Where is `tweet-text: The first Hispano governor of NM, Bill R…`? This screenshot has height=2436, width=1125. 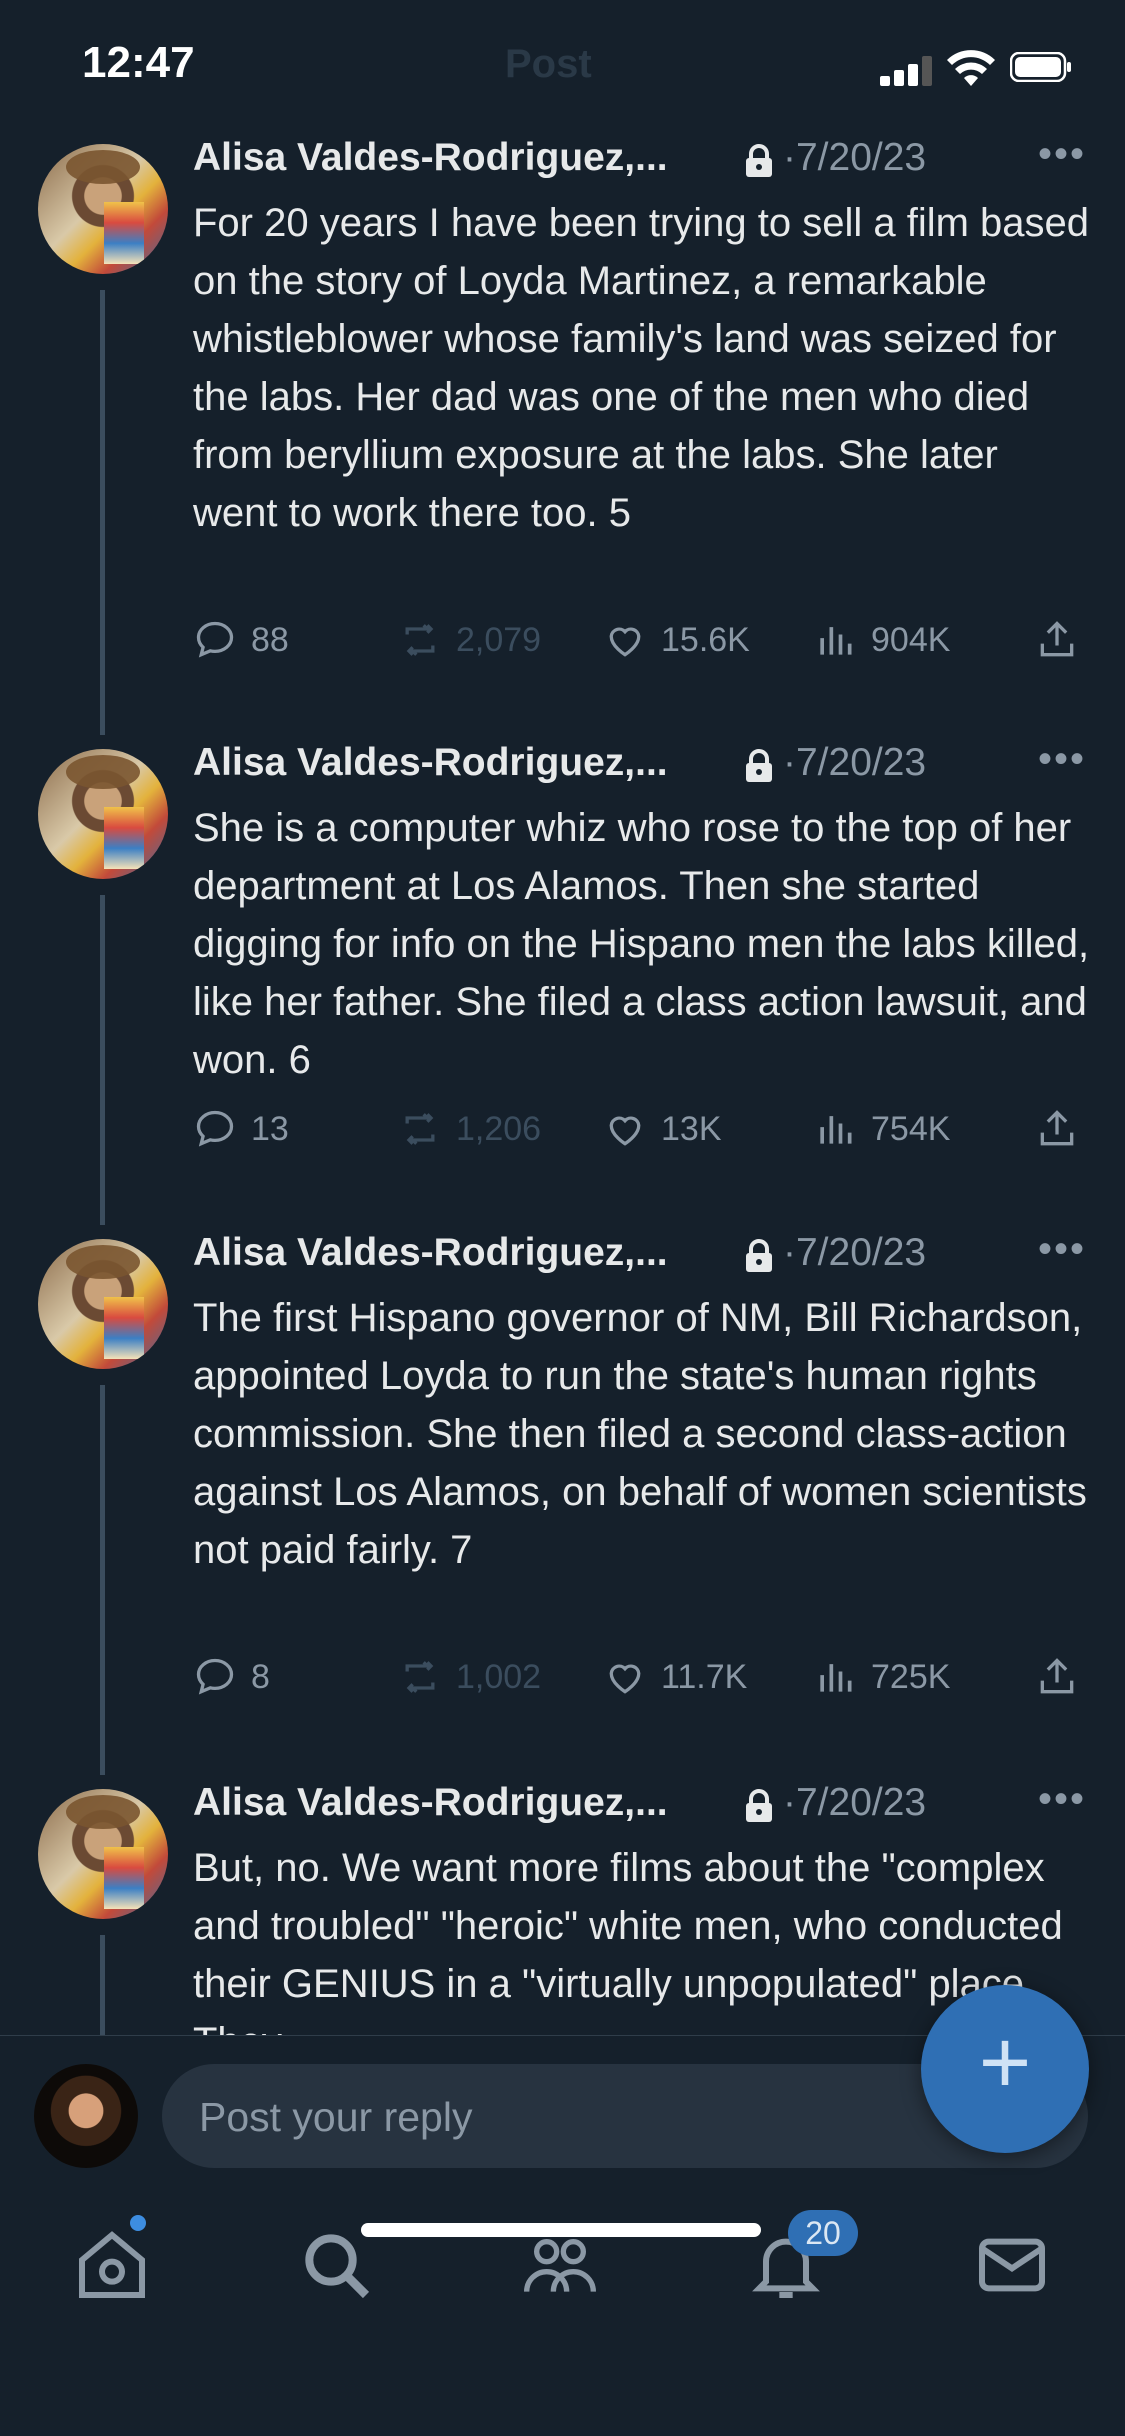
tweet-text: The first Hispano governor of NM, Bill R… is located at coordinates (640, 1434).